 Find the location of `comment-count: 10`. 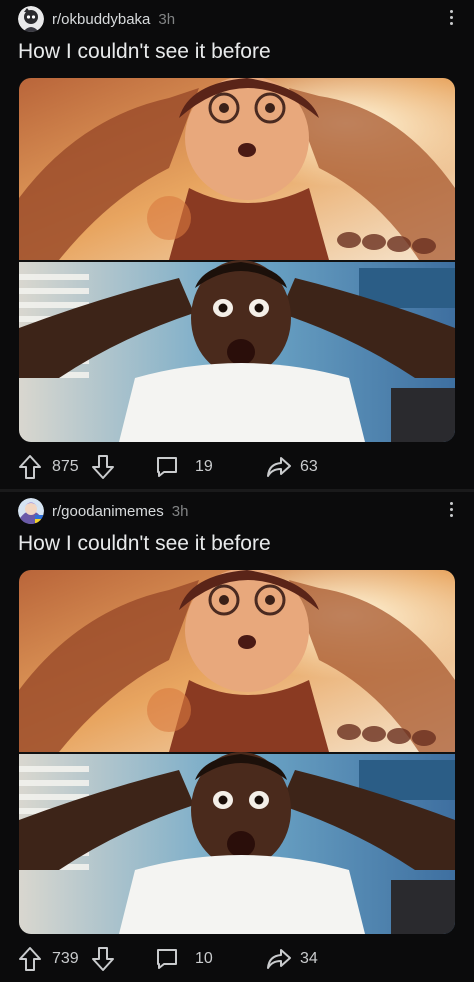

comment-count: 10 is located at coordinates (204, 958).